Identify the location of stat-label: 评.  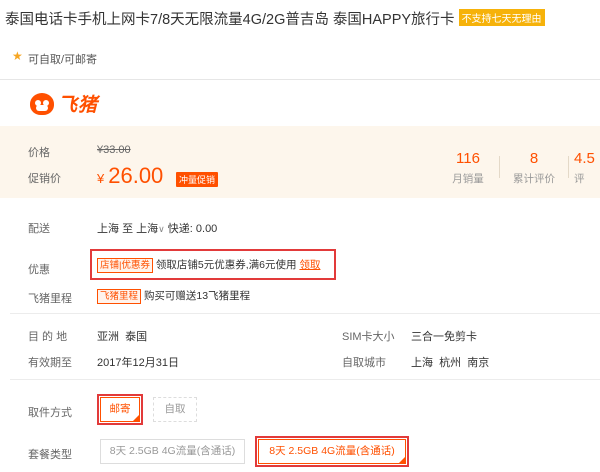
(579, 179).